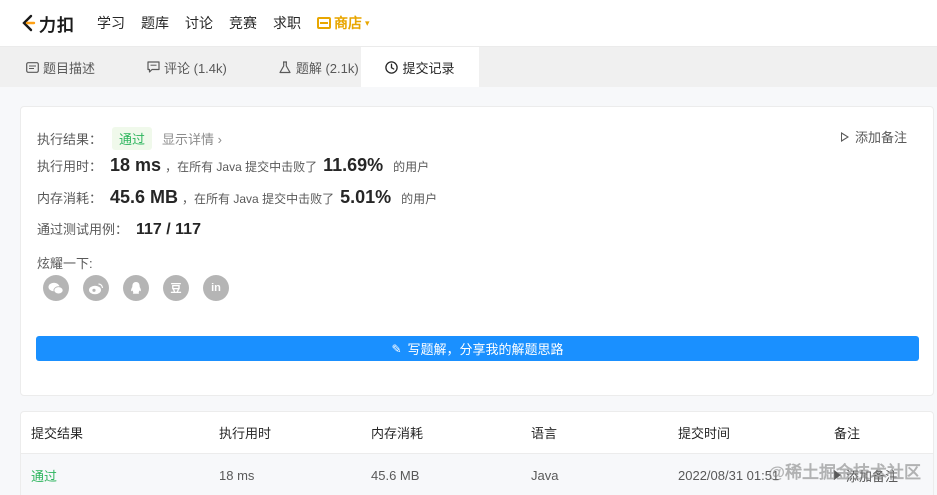 The width and height of the screenshot is (937, 495). I want to click on runtime-percentile: 11.69%, so click(353, 165).